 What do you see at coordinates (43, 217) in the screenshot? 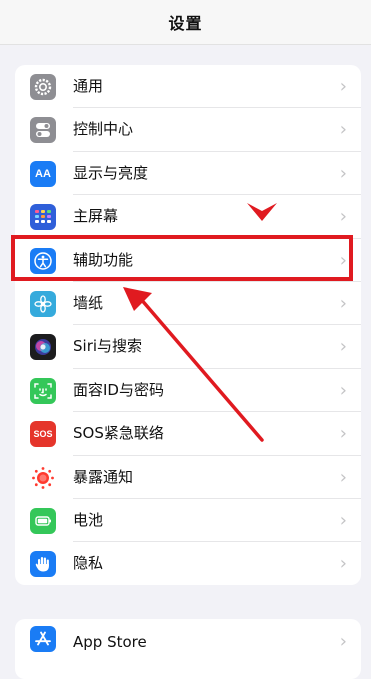
I see `home-grid-icon` at bounding box center [43, 217].